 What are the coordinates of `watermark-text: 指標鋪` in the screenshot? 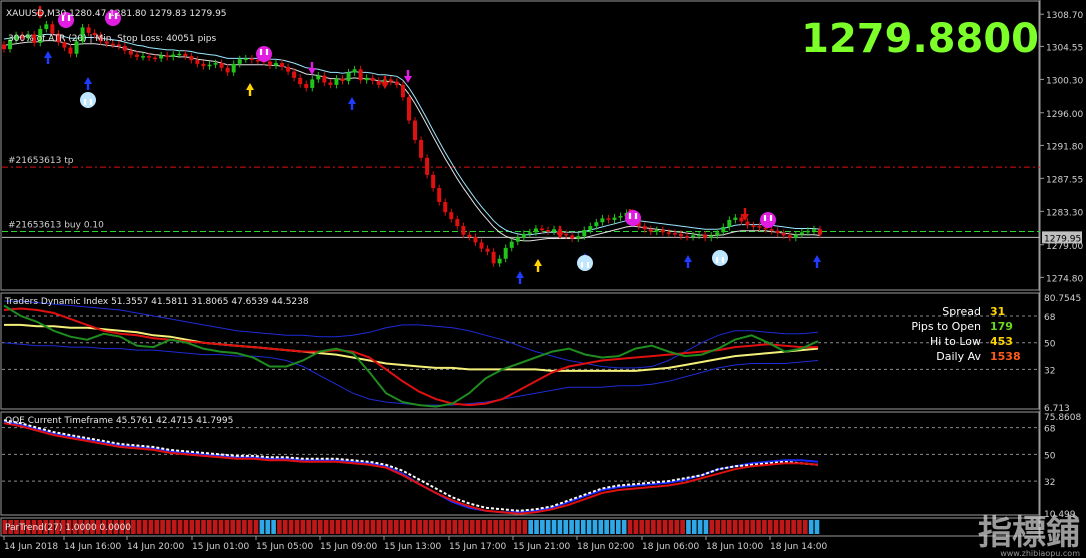 It's located at (1029, 533).